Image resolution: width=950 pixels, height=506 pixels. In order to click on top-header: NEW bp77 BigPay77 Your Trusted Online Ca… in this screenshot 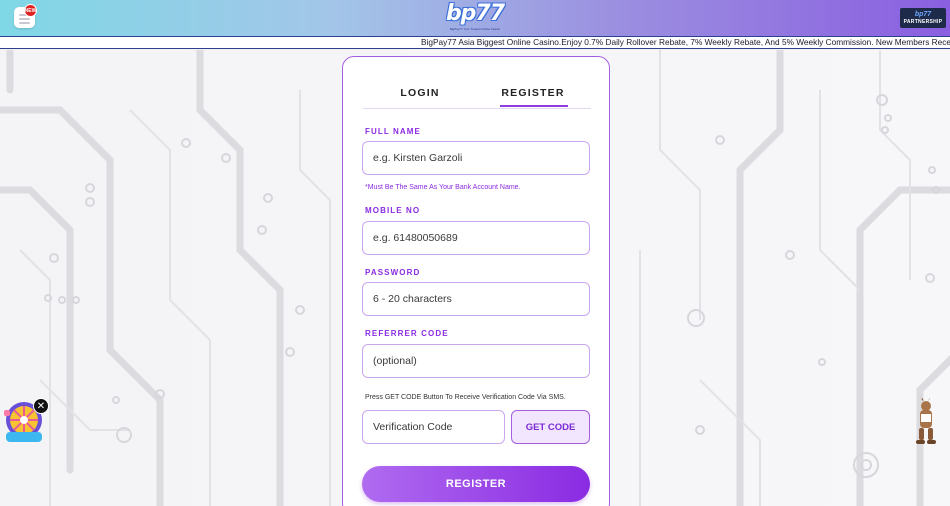, I will do `click(475, 18)`.